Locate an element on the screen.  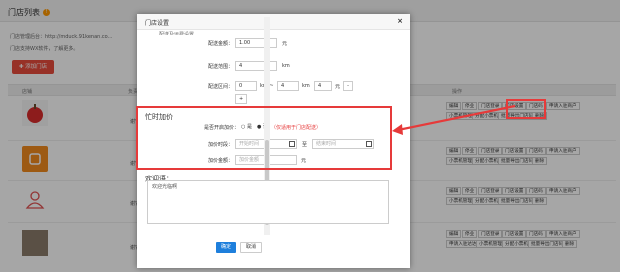
interval-label: 配送区间： is located at coordinates (220, 87).